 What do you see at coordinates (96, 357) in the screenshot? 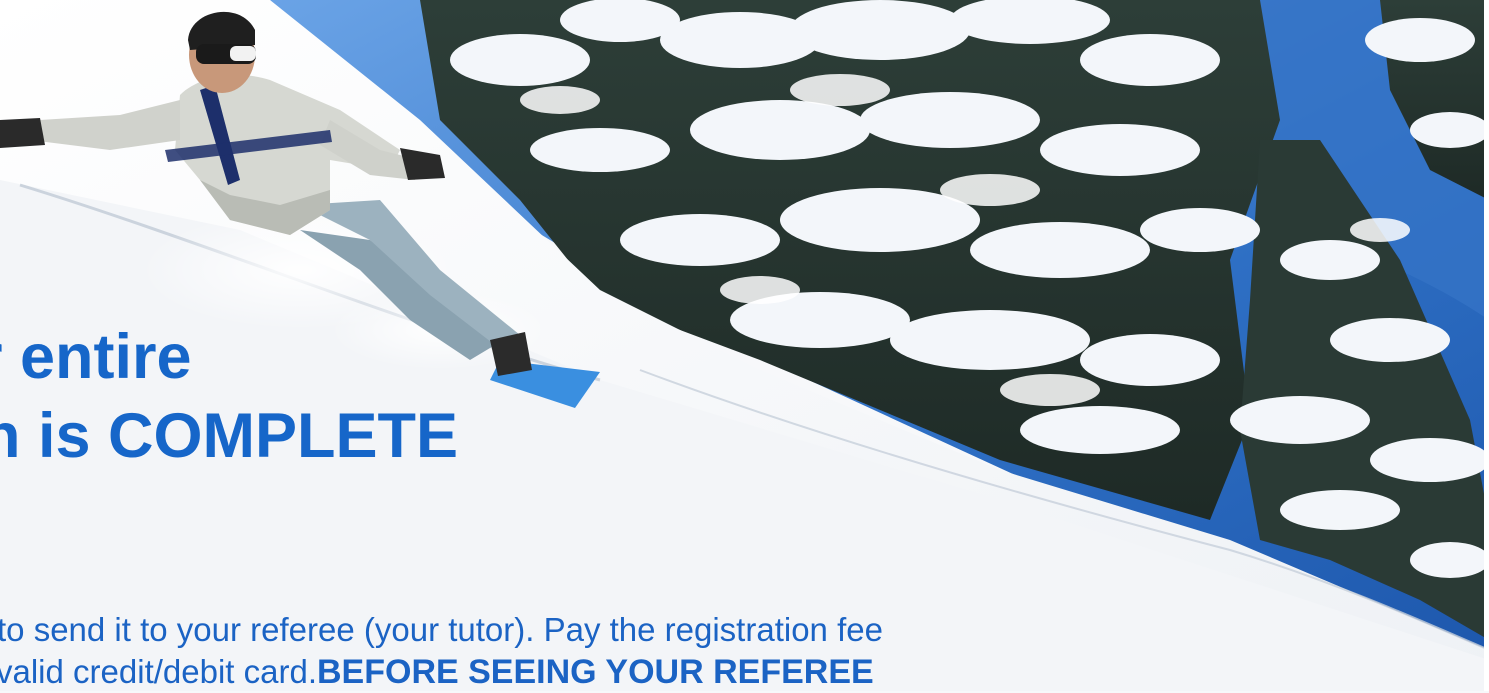
I see `headline-line-1: r entire` at bounding box center [96, 357].